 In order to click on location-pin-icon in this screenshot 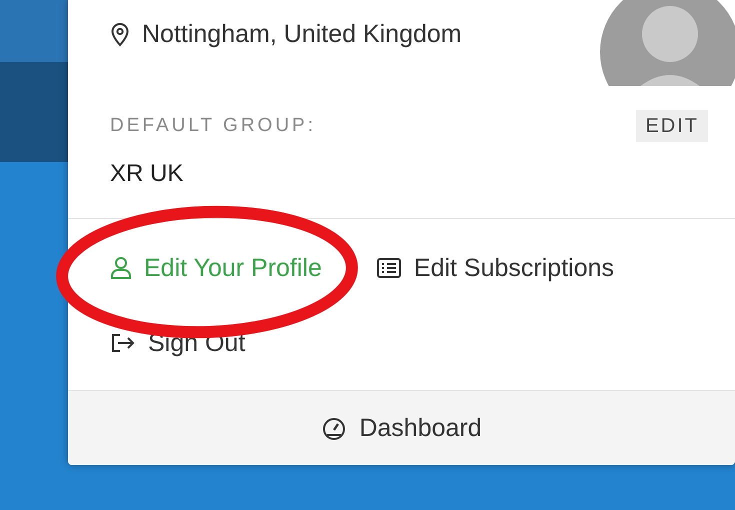, I will do `click(120, 35)`.